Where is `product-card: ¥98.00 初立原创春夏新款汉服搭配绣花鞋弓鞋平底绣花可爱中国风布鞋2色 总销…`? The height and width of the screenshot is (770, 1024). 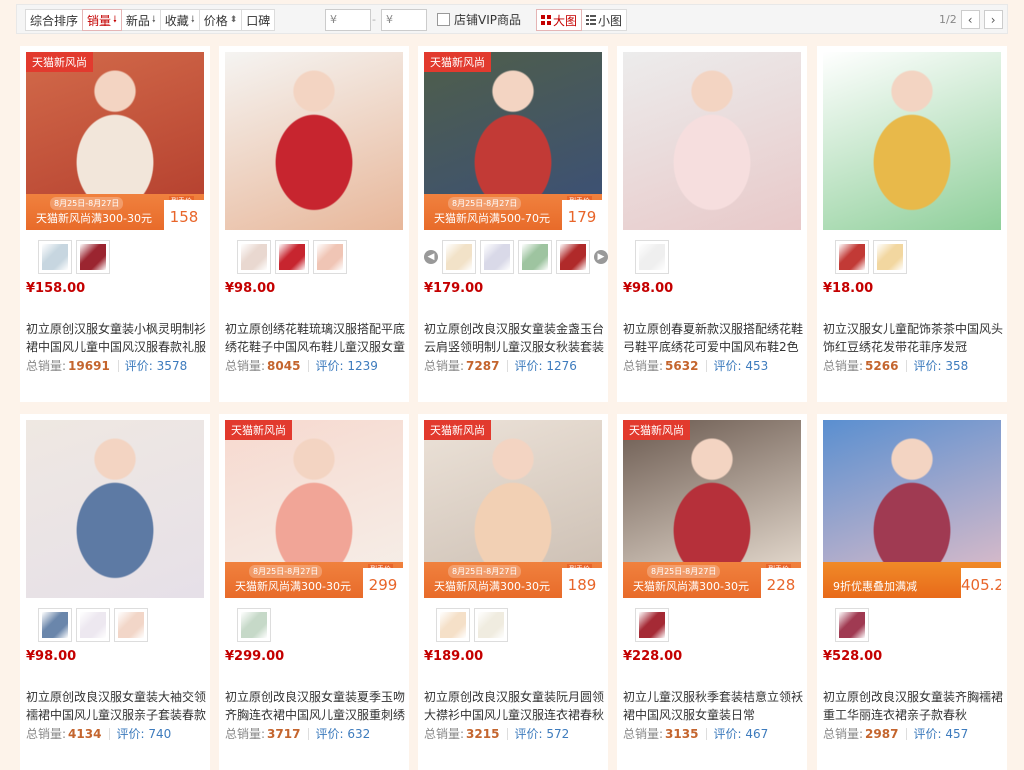 product-card: ¥98.00 初立原创春夏新款汉服搭配绣花鞋弓鞋平底绣花可爱中国风布鞋2色 总销… is located at coordinates (712, 224).